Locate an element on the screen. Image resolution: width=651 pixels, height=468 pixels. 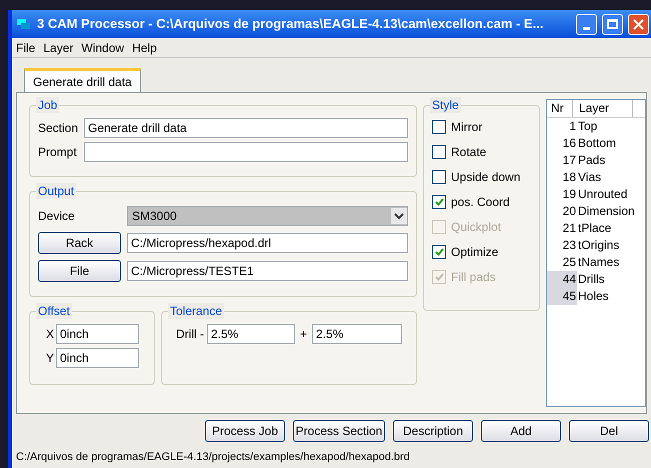
push-button: Description is located at coordinates (433, 431).